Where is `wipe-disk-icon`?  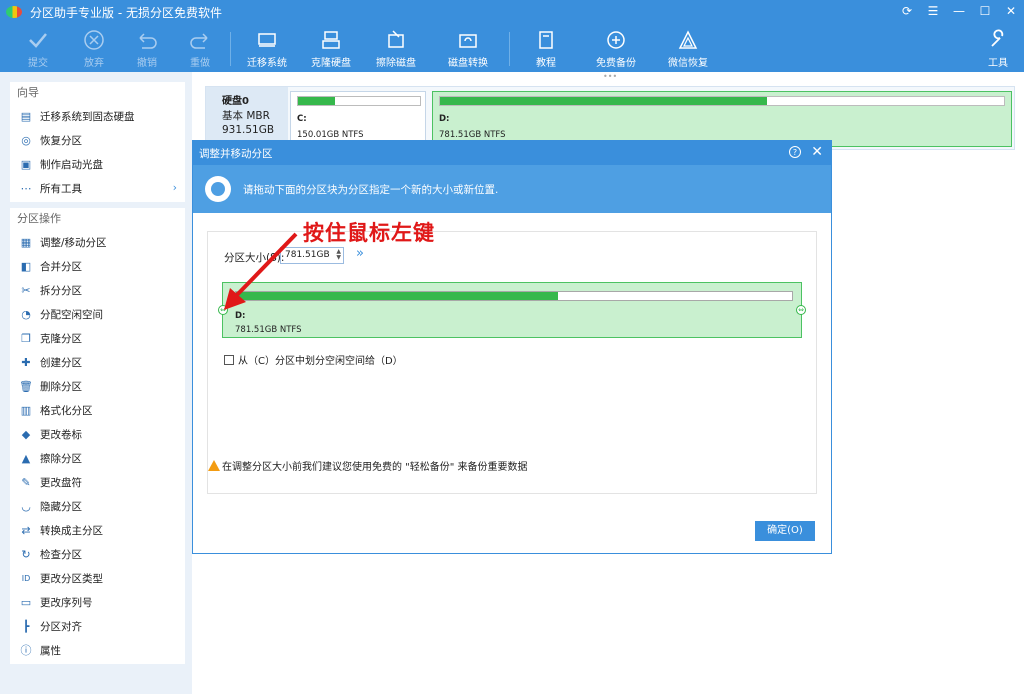
wipe-disk-icon is located at coordinates (396, 40).